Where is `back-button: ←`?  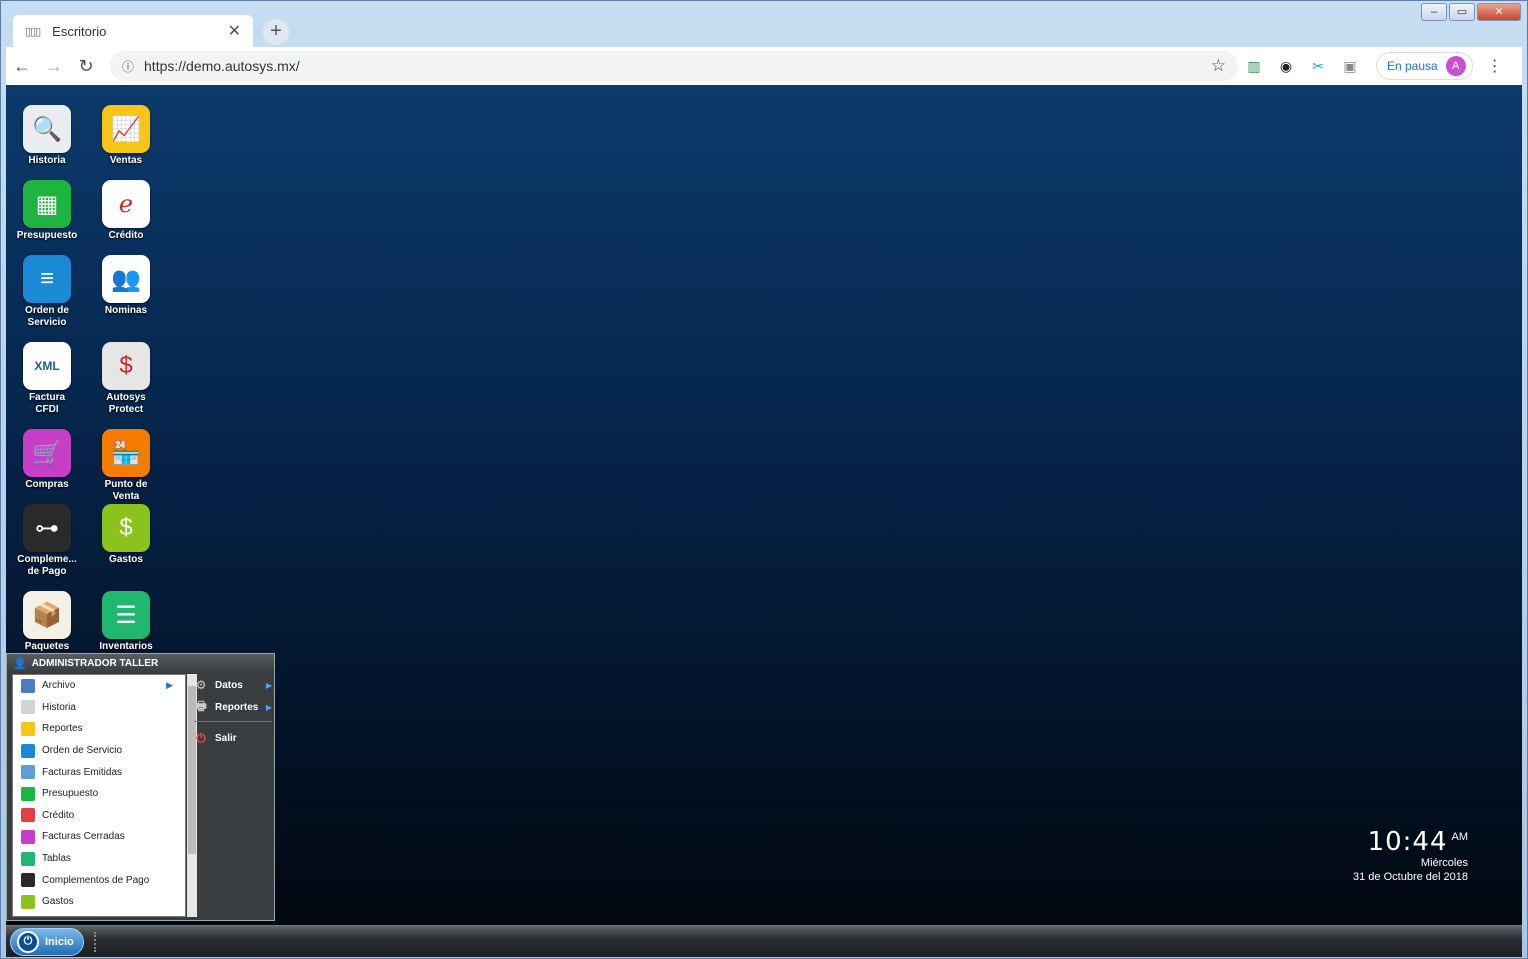
back-button: ← is located at coordinates (22, 66).